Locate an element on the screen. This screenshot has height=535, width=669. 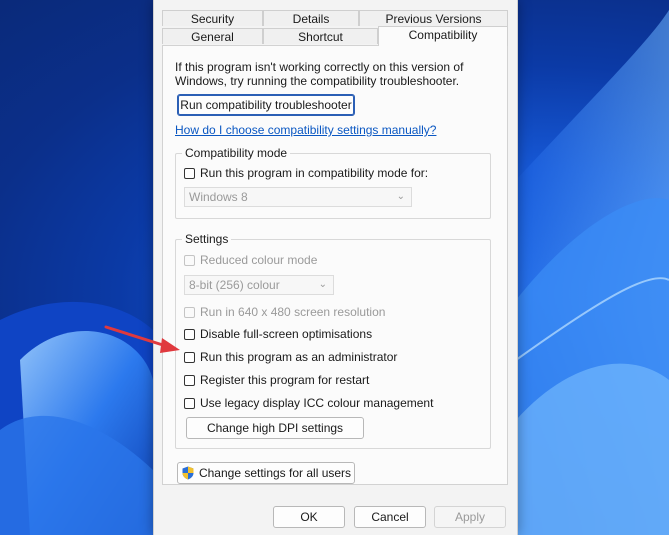
ok-button: OK is located at coordinates (309, 517).